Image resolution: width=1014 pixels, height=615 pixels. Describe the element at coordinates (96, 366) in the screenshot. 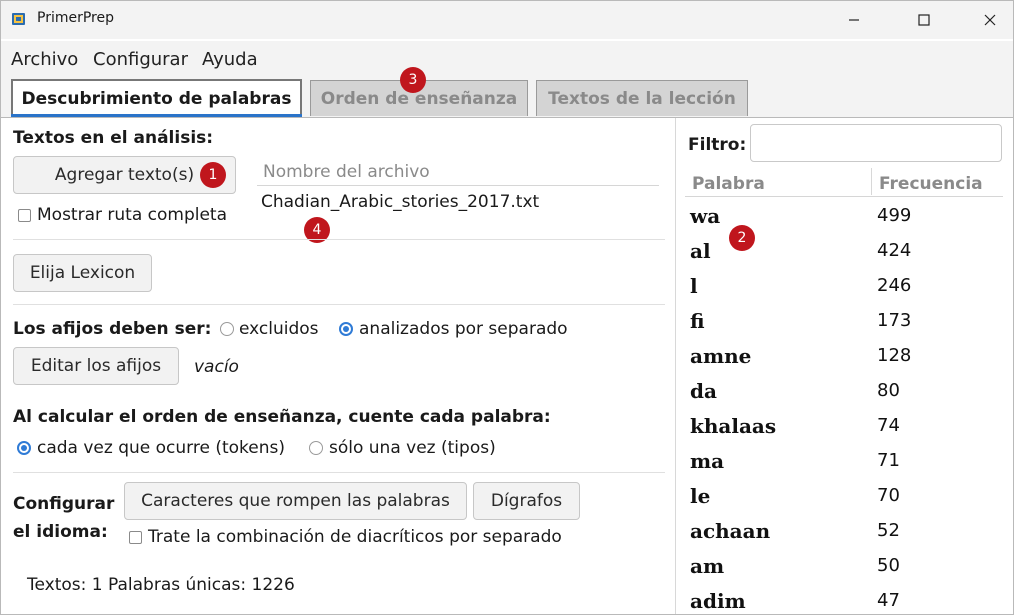

I see `edit-affixes-button: Editar los afijos` at that location.